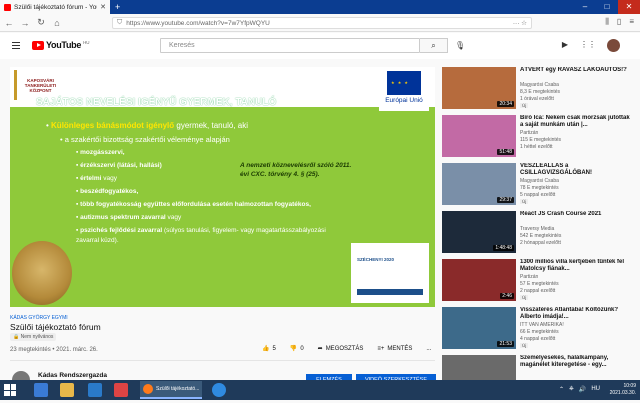 Image resolution: width=640 pixels, height=403 pixels. What do you see at coordinates (629, 386) in the screenshot?
I see `clock-time: 10:09` at bounding box center [629, 386].